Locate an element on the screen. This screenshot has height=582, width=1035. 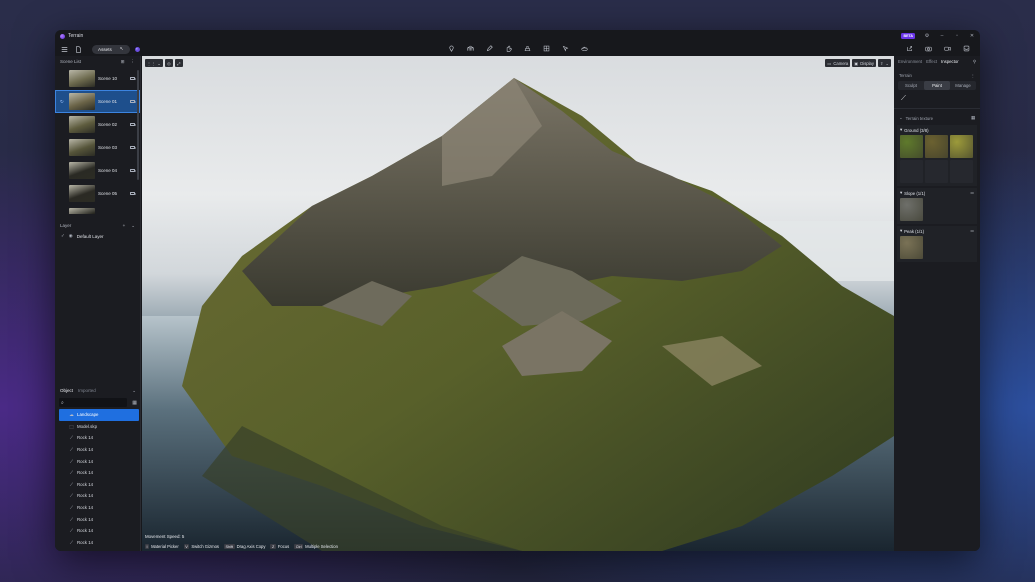
tab-imported: Imported is located at coordinates (87, 390).